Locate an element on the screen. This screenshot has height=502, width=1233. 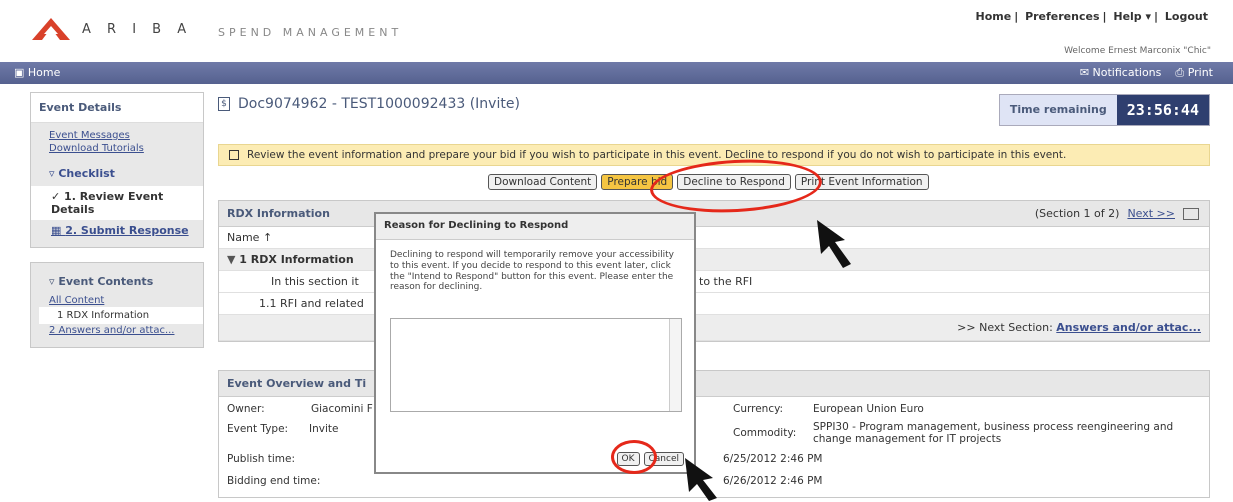
sidebar-title: Event Details is located at coordinates (117, 108).